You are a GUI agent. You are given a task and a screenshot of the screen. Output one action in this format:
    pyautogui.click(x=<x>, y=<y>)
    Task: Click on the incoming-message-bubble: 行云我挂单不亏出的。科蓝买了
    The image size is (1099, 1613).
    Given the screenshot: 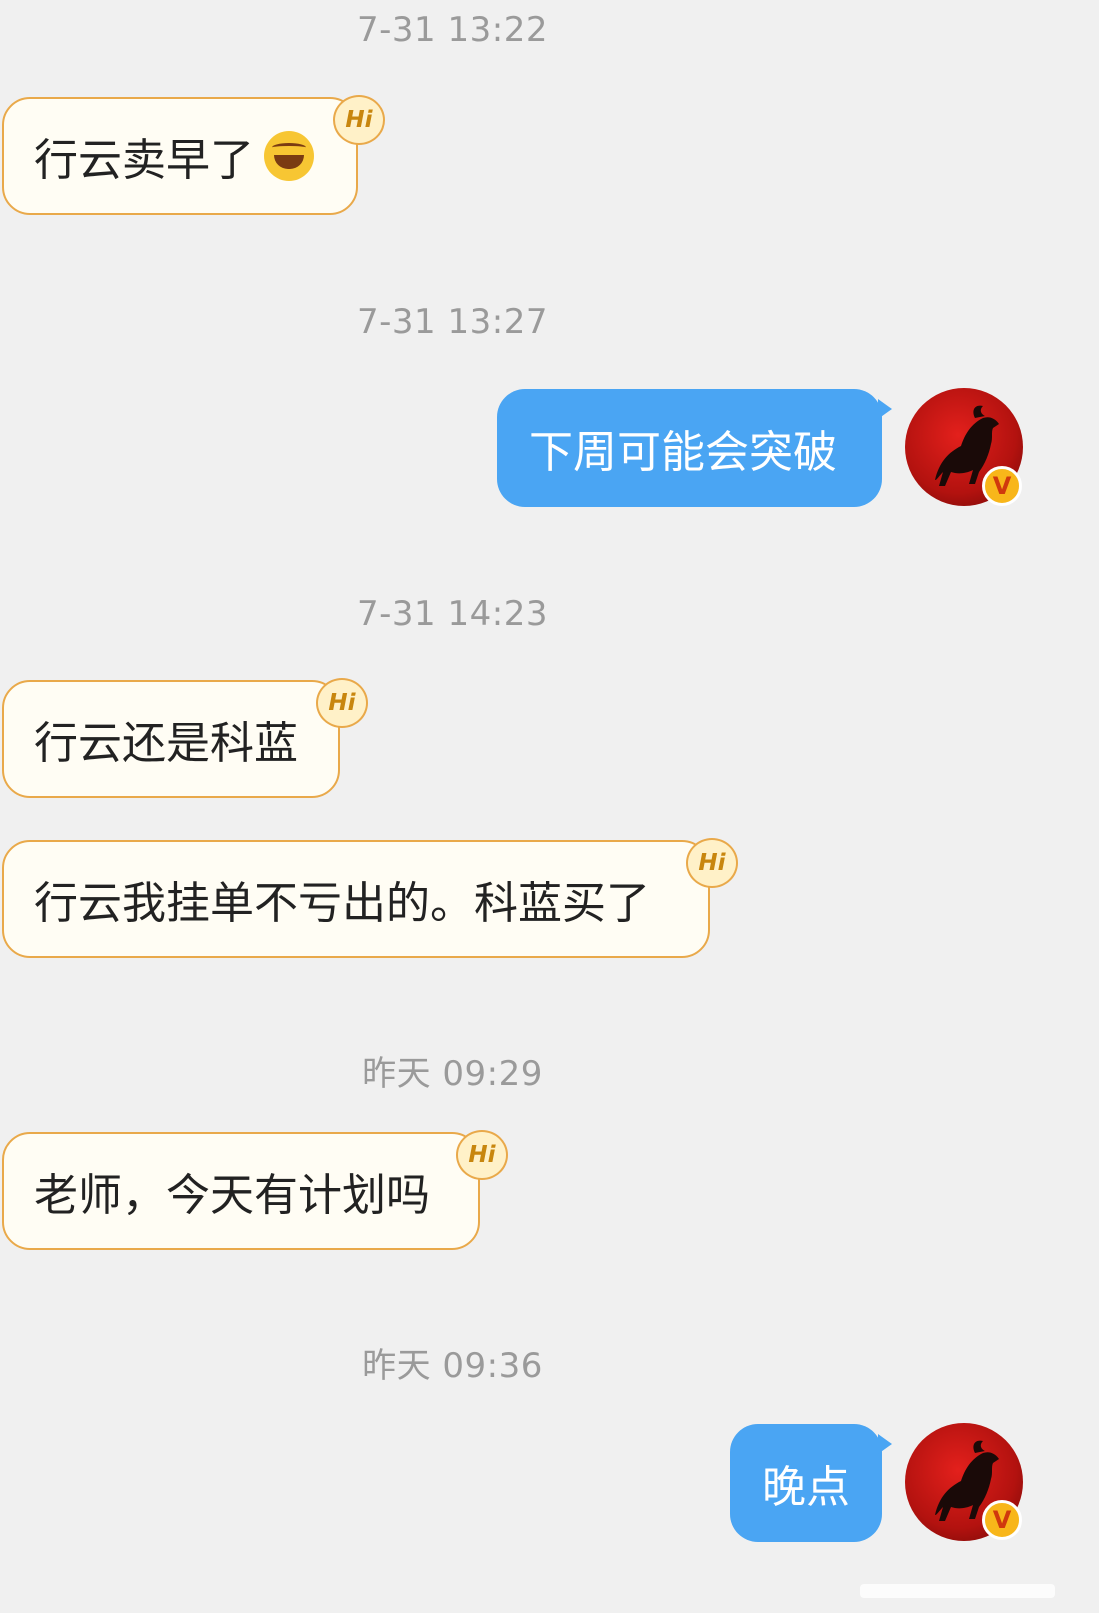 What is the action you would take?
    pyautogui.click(x=356, y=899)
    